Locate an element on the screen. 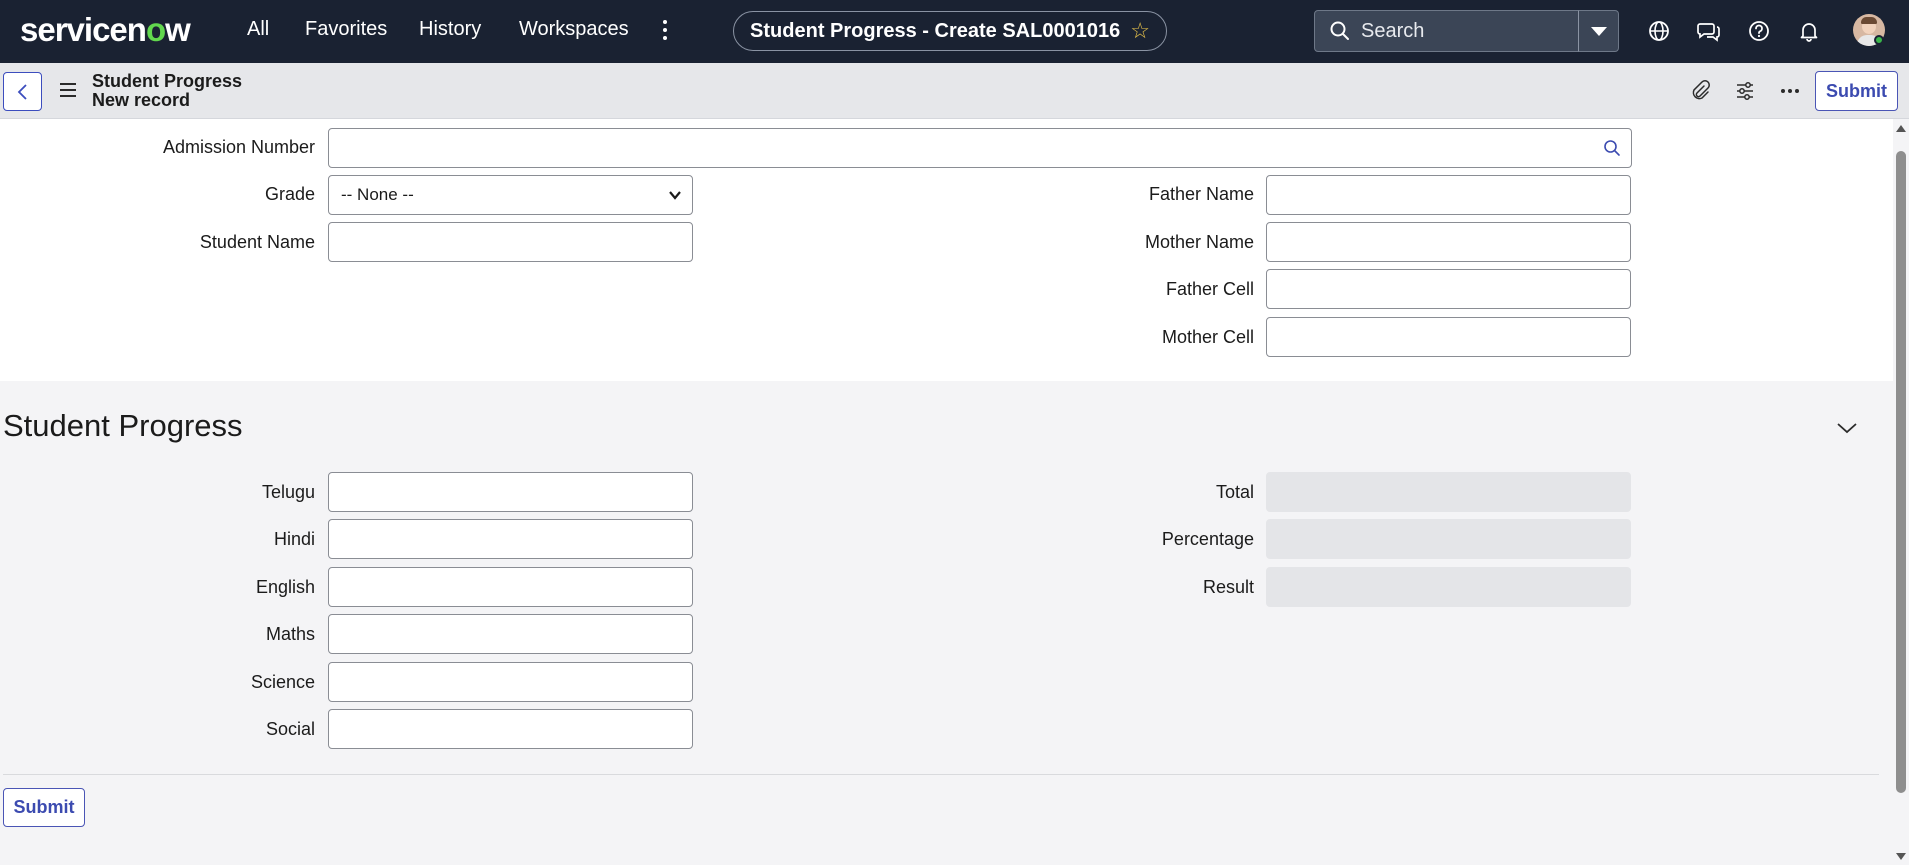 This screenshot has width=1909, height=865. scroll-down-arrow-icon is located at coordinates (1901, 856).